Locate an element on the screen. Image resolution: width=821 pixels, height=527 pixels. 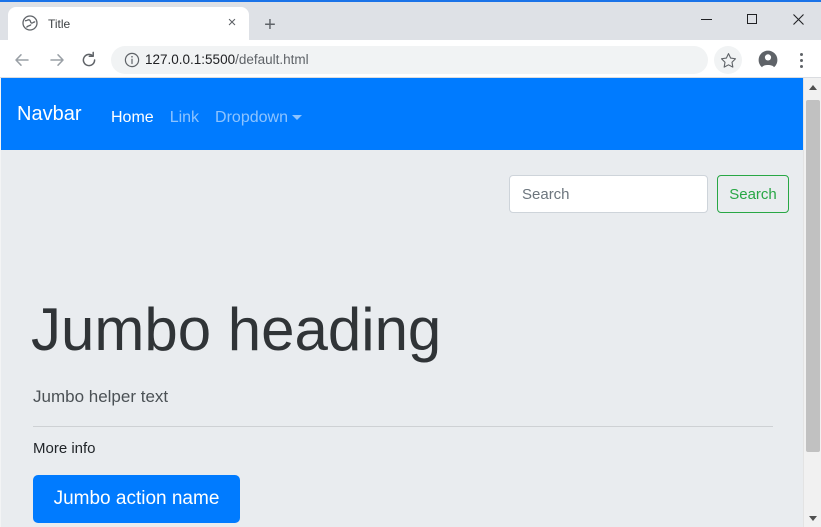
star-icon is located at coordinates (728, 60).